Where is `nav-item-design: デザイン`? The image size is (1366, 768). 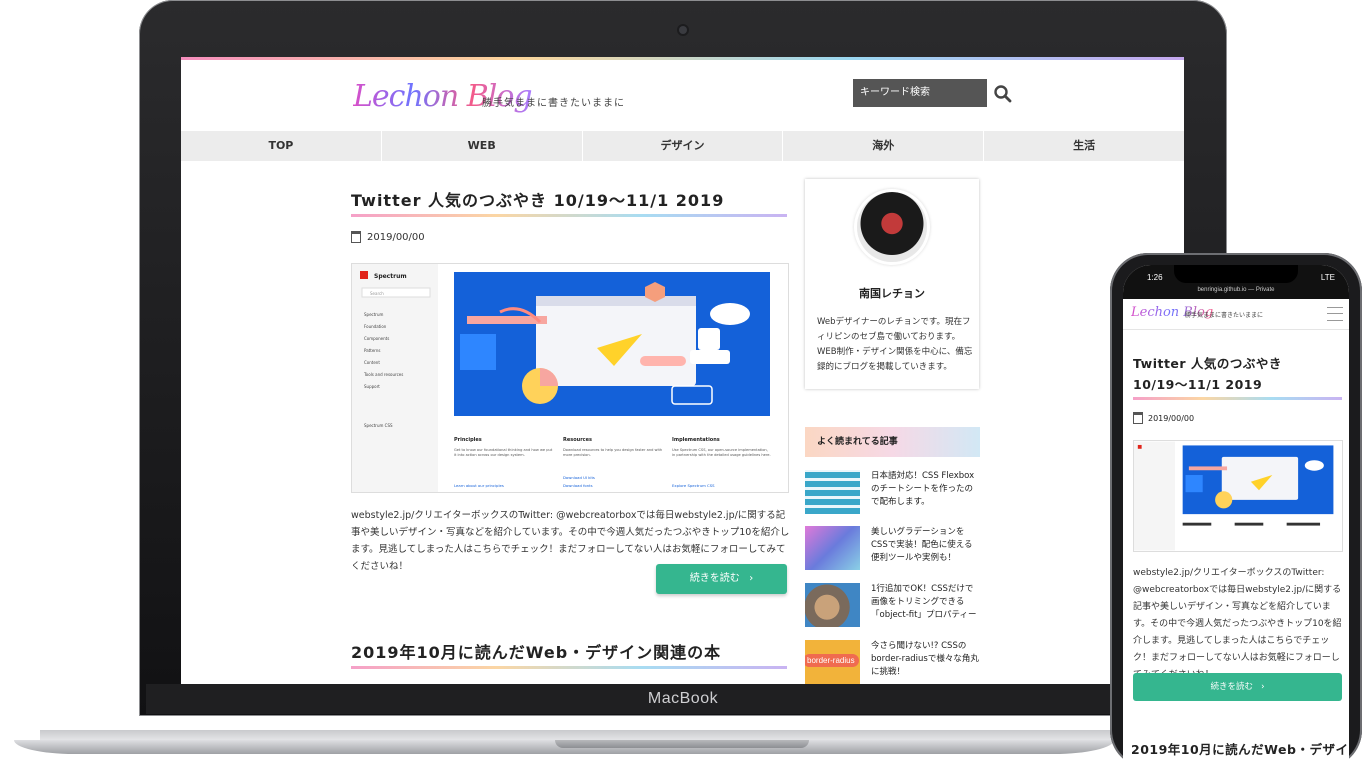 nav-item-design: デザイン is located at coordinates (683, 146).